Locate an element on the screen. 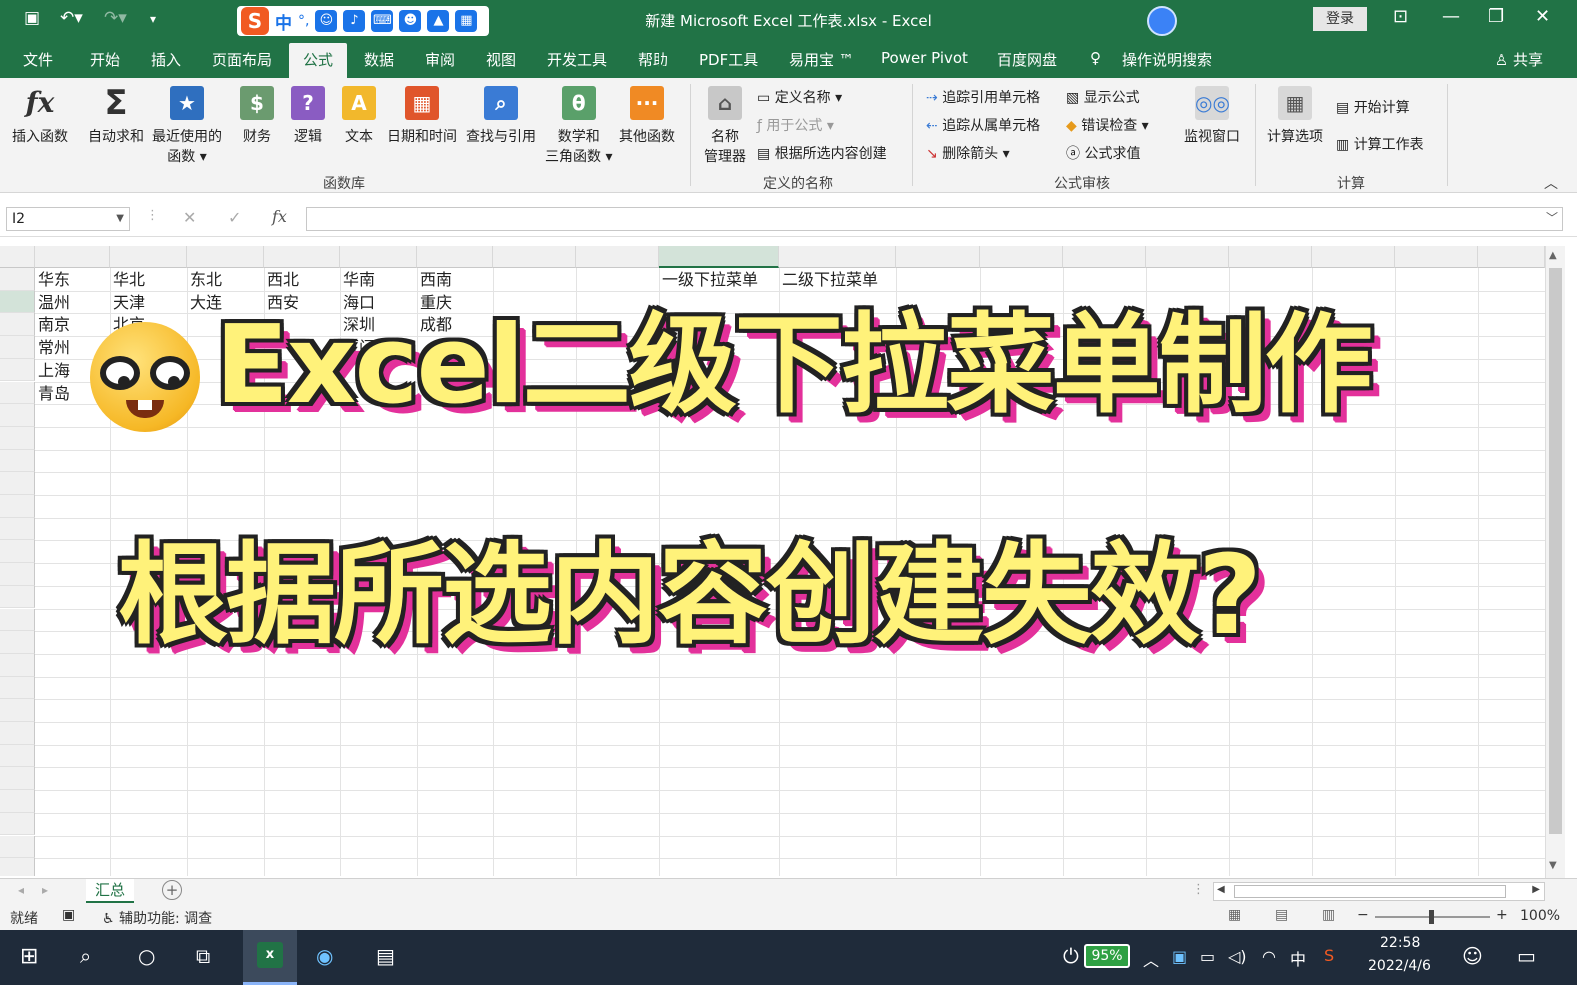 Image resolution: width=1577 pixels, height=985 pixels. tab-yiyongbao: 易用宝 ™ is located at coordinates (821, 59).